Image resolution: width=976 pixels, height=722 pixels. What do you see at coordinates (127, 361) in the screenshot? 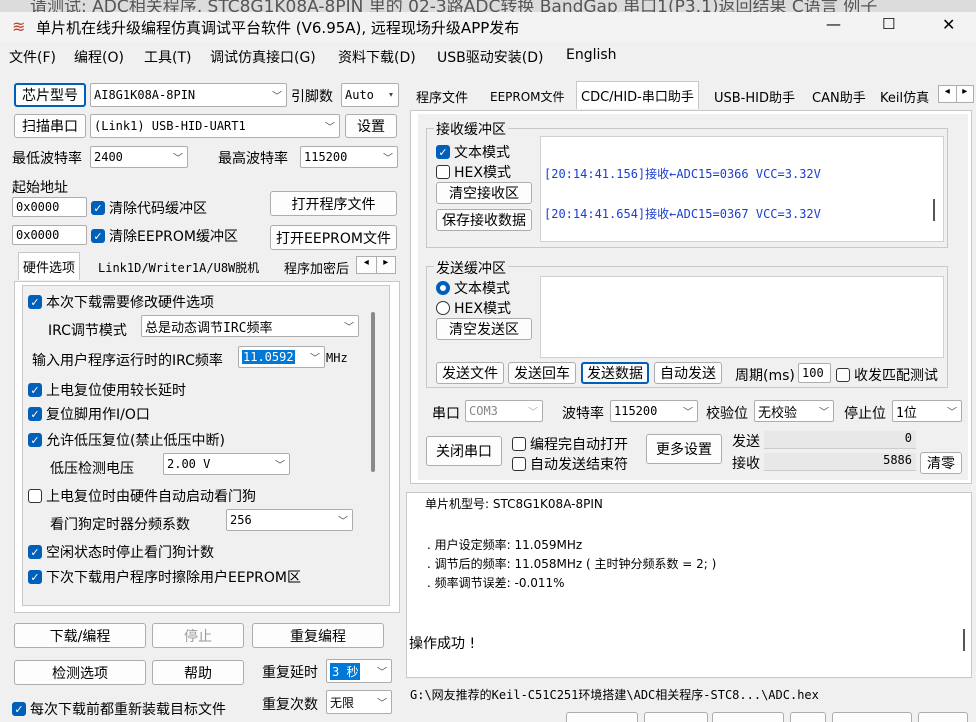
I see `irc-freq-label: 输入用户程序运行时的IRC频率` at bounding box center [127, 361].